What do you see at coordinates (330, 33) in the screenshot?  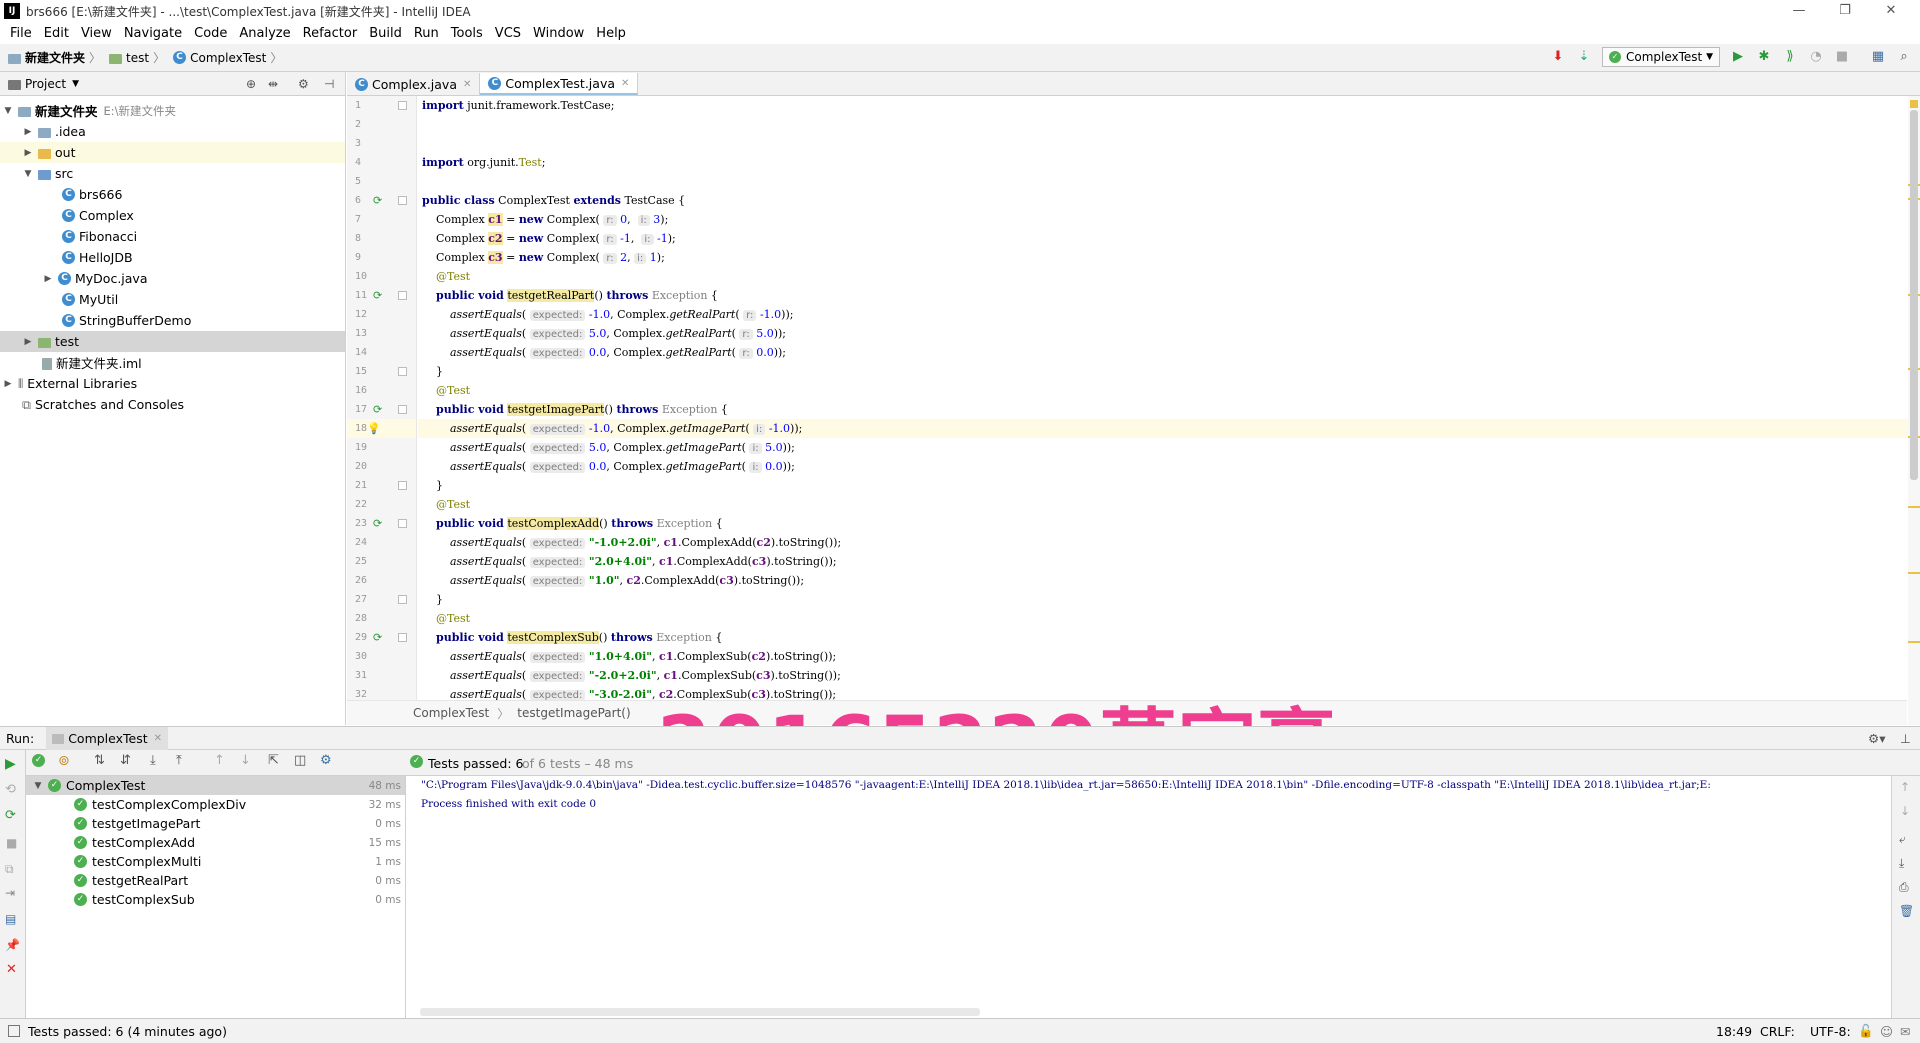 I see `menu-refactor: Refactor` at bounding box center [330, 33].